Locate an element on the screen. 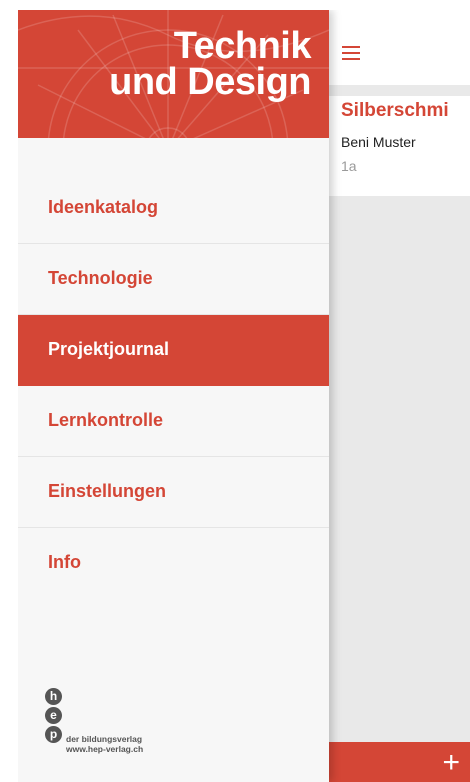 The width and height of the screenshot is (470, 782). bottom-bar: + is located at coordinates (399, 762).